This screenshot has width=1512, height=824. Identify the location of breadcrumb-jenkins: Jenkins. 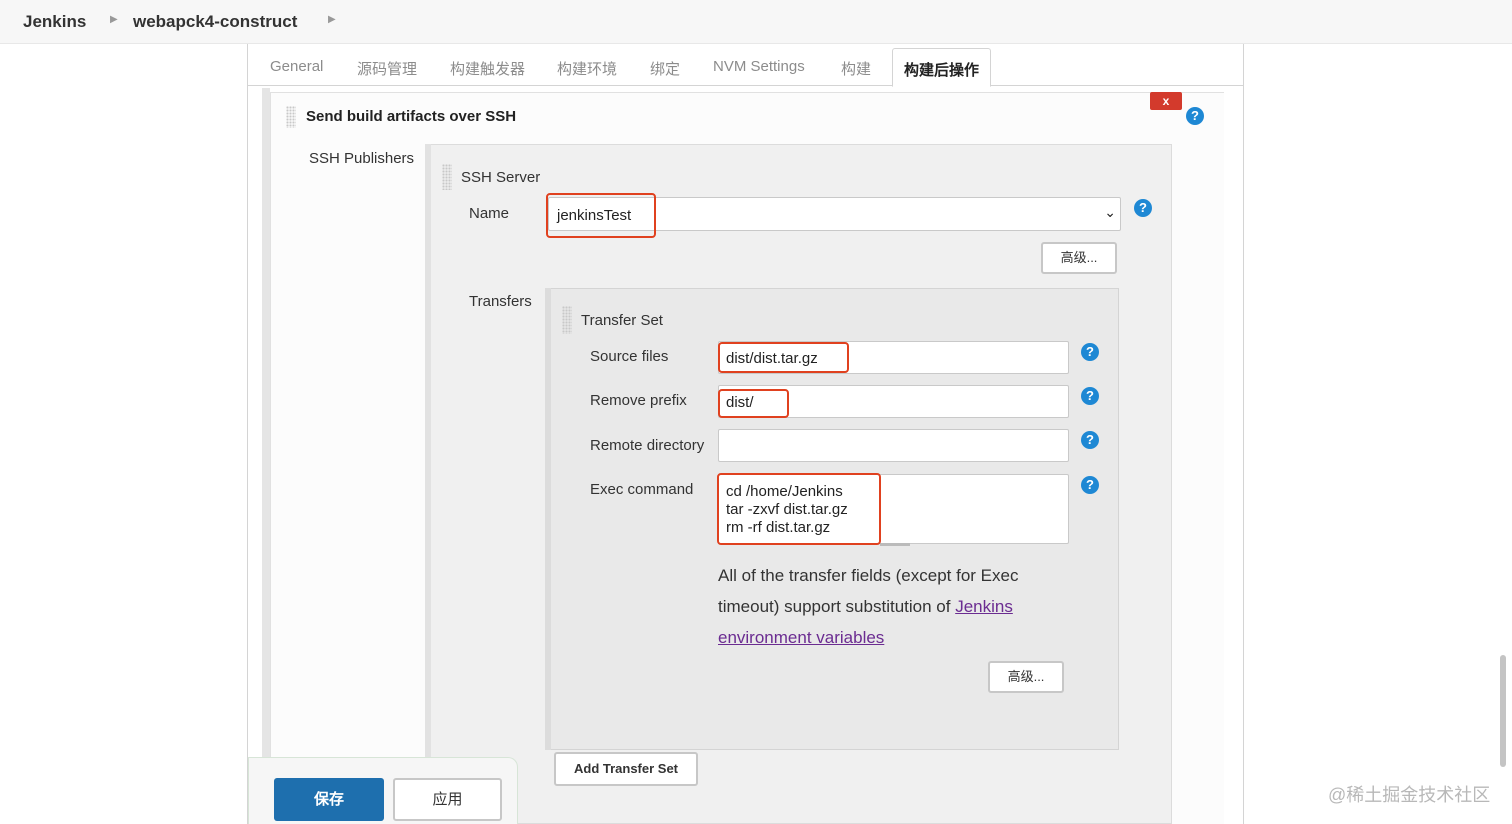
(54, 22).